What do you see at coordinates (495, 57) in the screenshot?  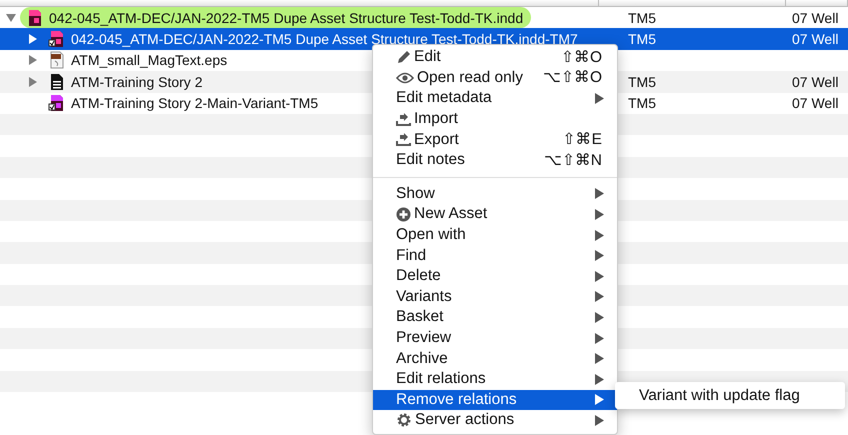 I see `menu-item: Edit ⇧⌘O` at bounding box center [495, 57].